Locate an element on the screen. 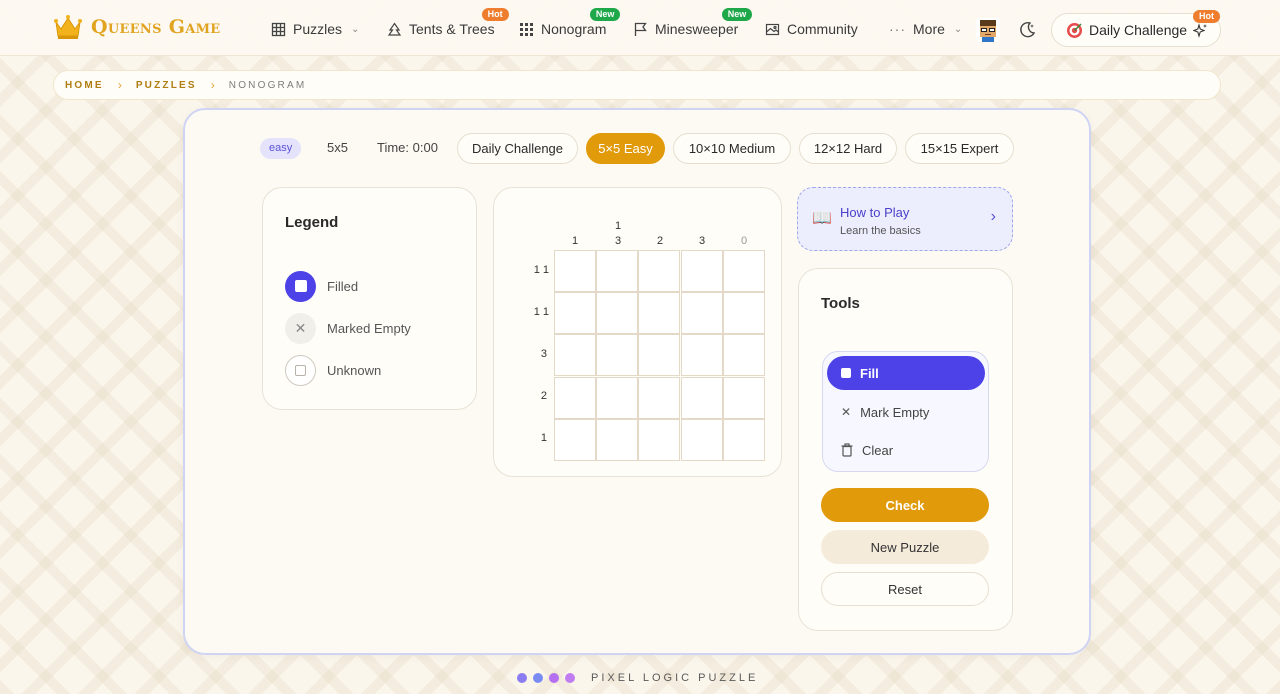  pixel-avatar-icon is located at coordinates (988, 31).